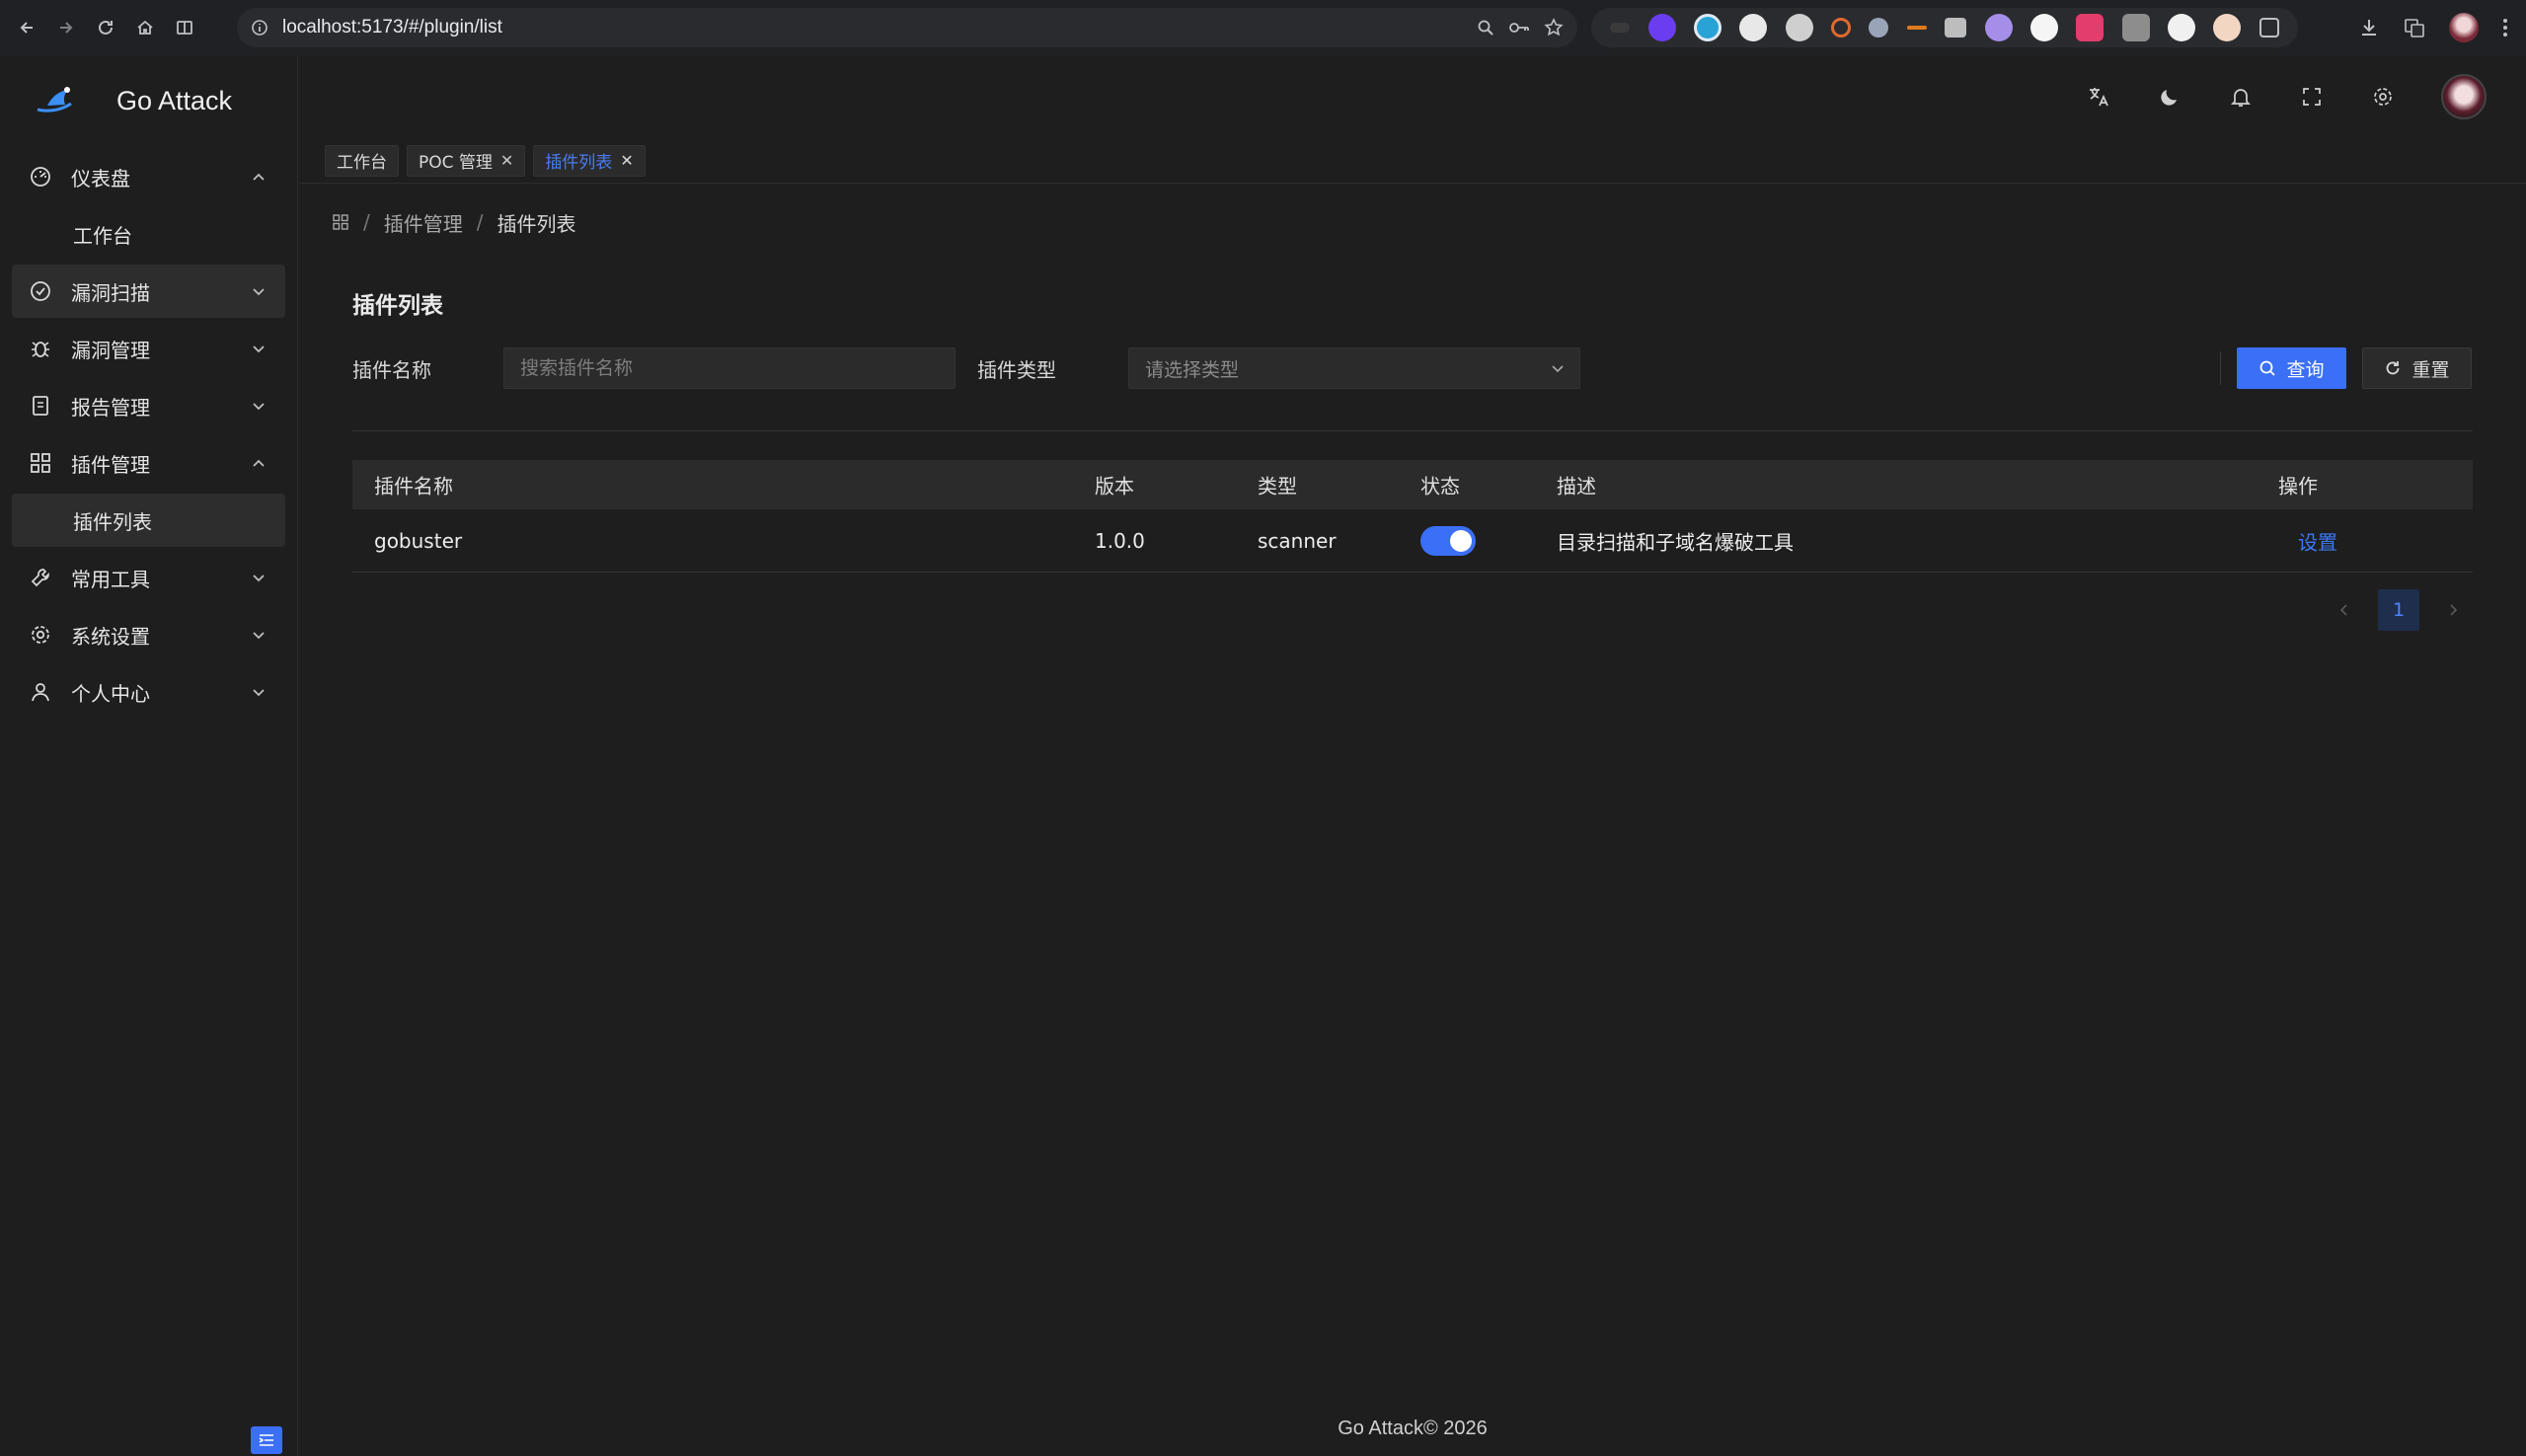 This screenshot has height=1456, width=2526. What do you see at coordinates (100, 178) in the screenshot?
I see `sidebar-item-label: 仪表盘` at bounding box center [100, 178].